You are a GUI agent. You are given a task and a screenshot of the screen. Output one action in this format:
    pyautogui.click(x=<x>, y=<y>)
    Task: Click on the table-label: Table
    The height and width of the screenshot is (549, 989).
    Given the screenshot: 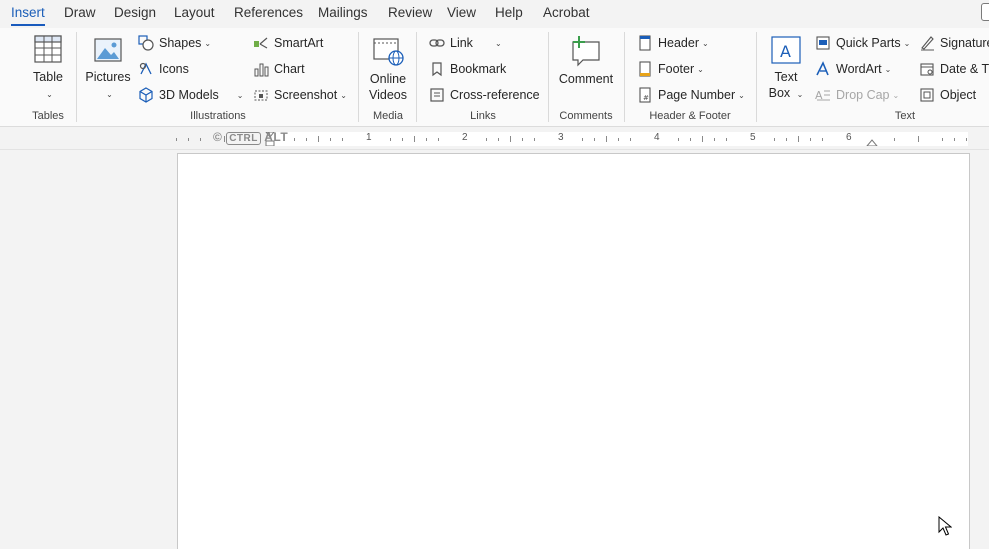 What is the action you would take?
    pyautogui.click(x=48, y=77)
    